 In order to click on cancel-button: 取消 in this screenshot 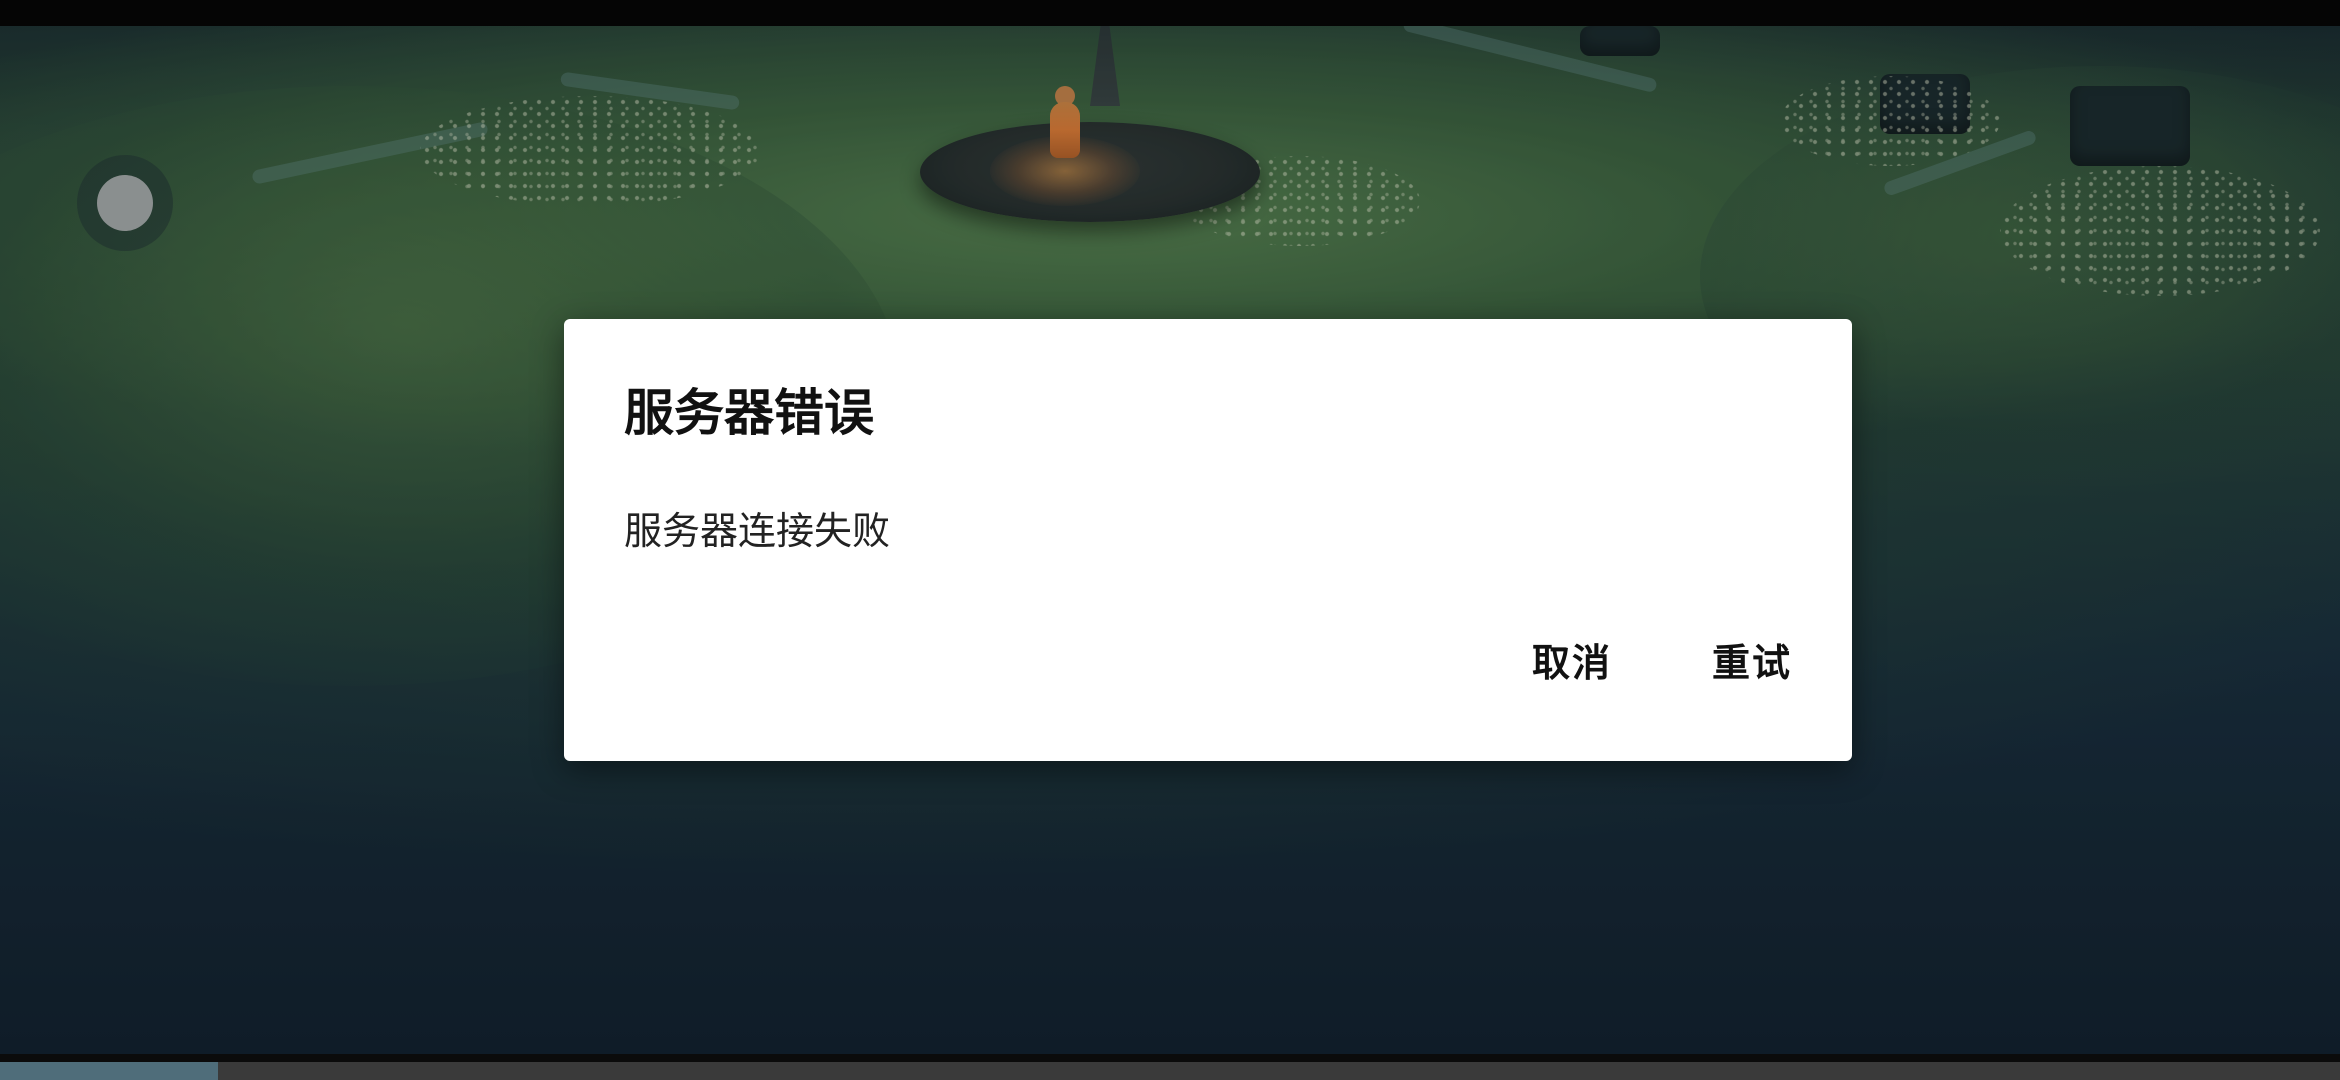, I will do `click(1572, 664)`.